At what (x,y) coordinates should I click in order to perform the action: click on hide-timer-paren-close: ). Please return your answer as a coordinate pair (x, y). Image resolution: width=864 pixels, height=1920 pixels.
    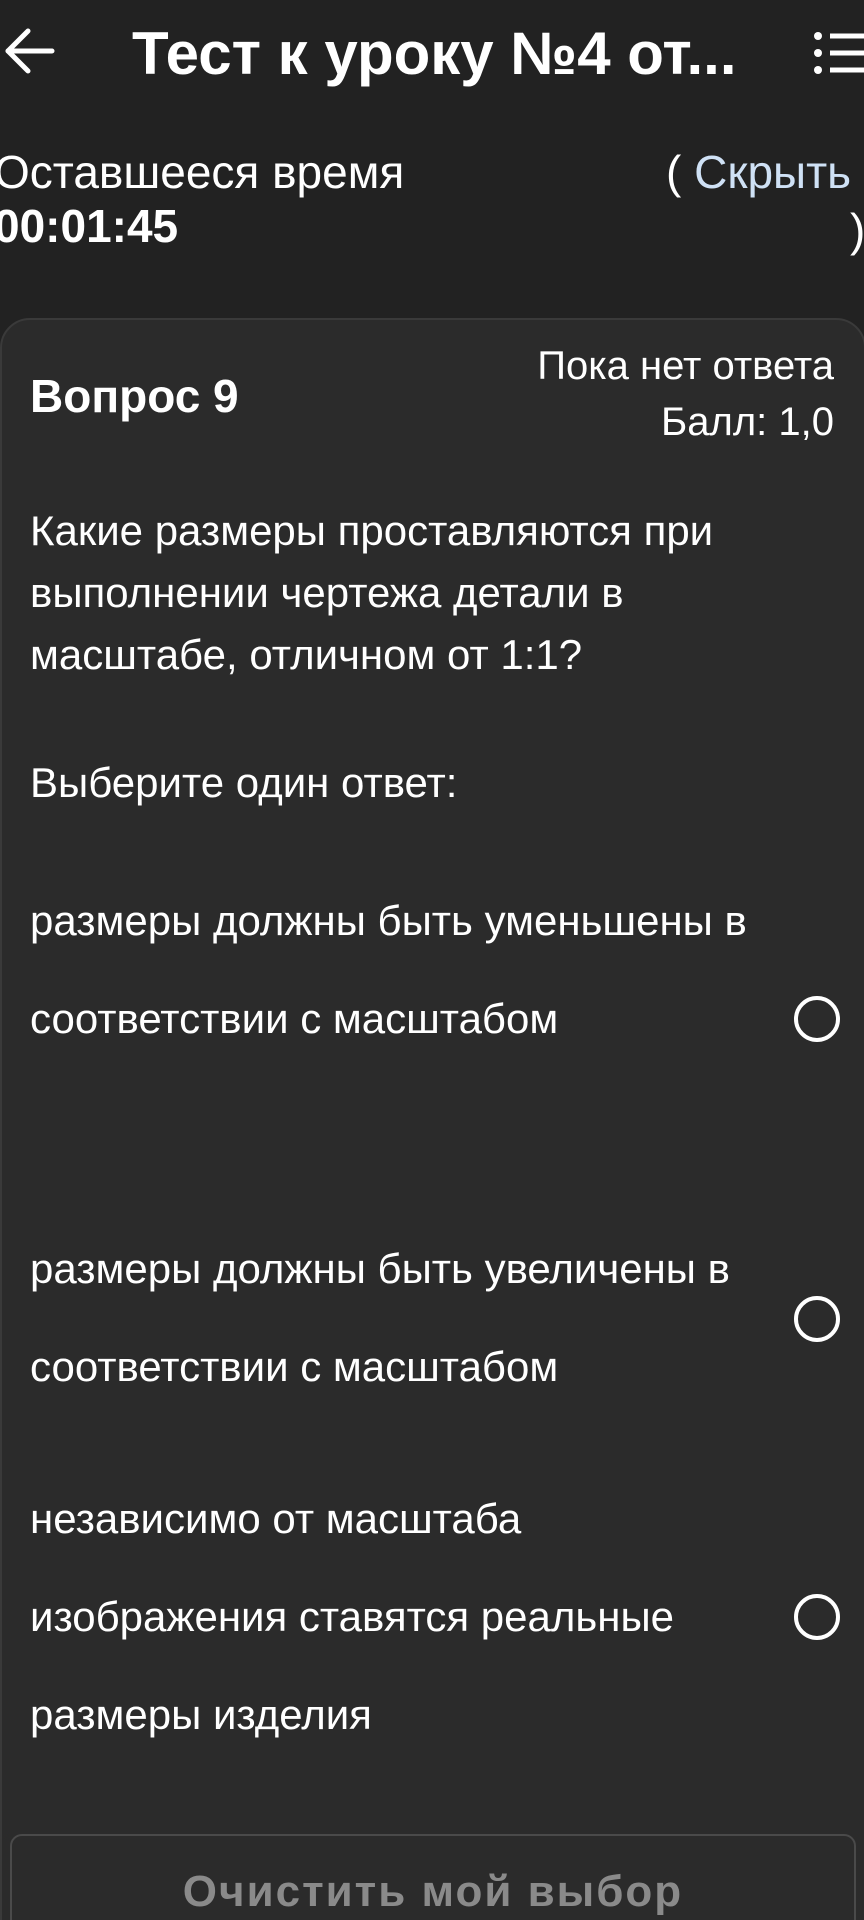
    Looking at the image, I should click on (857, 230).